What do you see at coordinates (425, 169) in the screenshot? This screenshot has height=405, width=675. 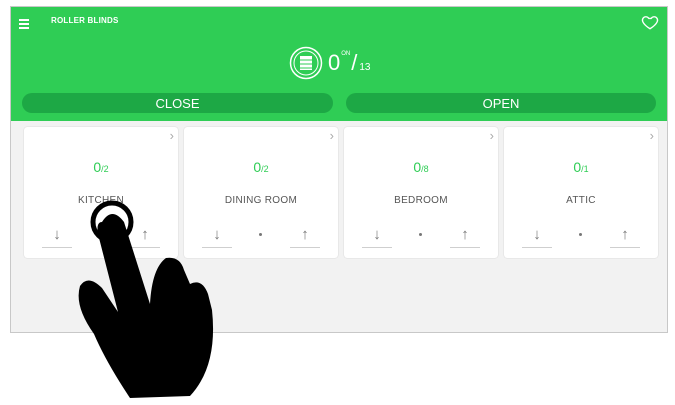 I see `room-count-total: /8` at bounding box center [425, 169].